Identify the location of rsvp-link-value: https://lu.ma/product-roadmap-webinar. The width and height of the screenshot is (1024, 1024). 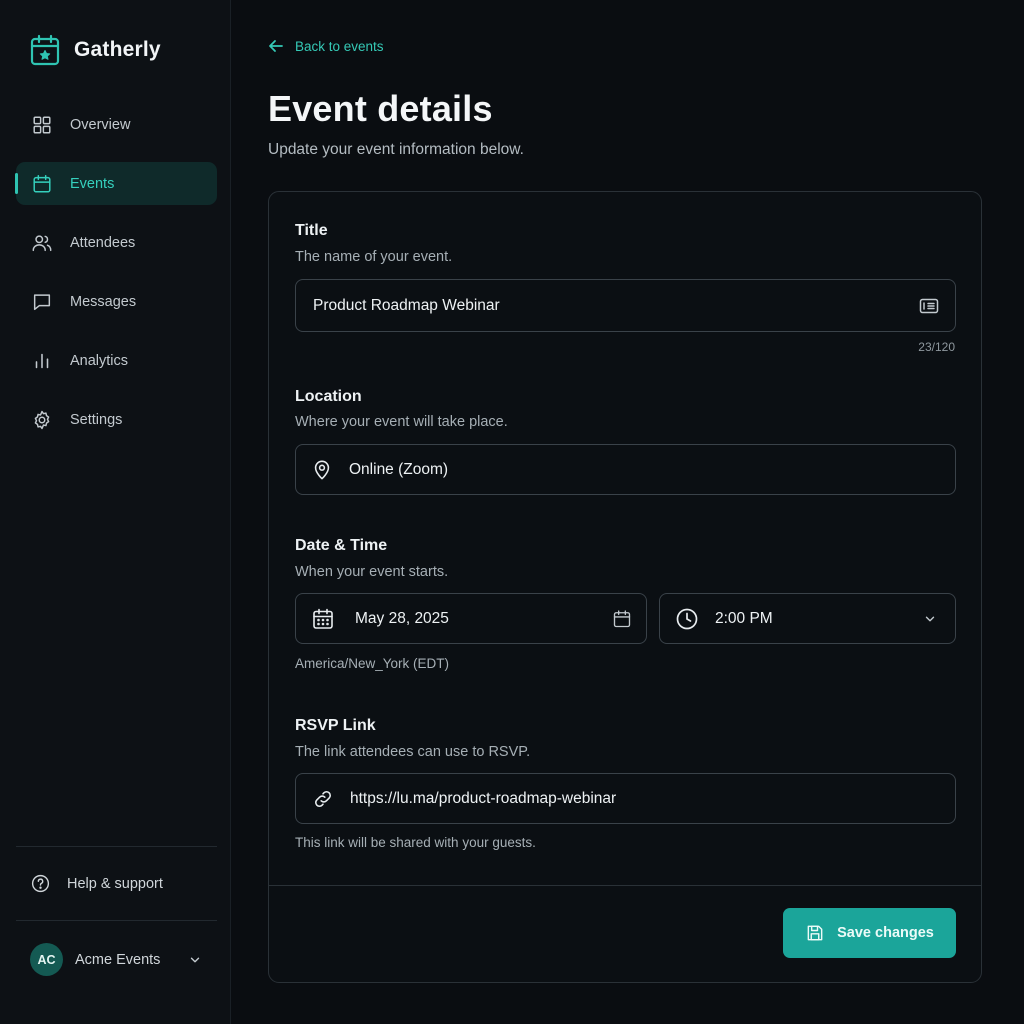
(483, 798).